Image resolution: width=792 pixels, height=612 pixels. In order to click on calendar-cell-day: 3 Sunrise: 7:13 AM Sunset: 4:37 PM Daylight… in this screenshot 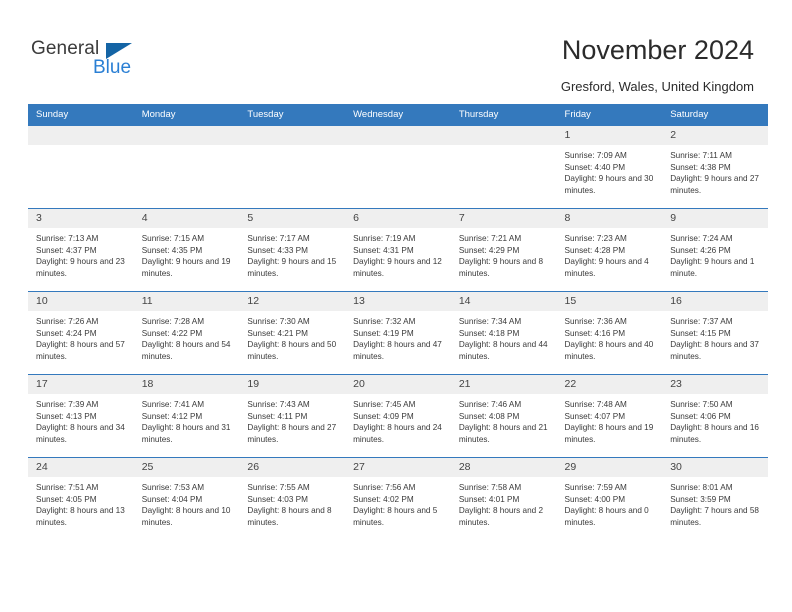, I will do `click(81, 250)`.